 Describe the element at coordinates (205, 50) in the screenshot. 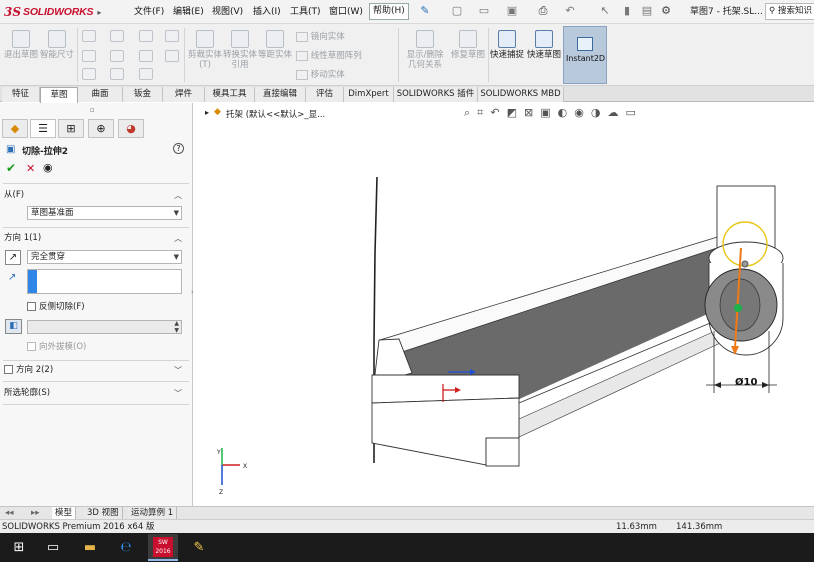

I see `trim-entities-button: 剪裁实体(T)` at that location.